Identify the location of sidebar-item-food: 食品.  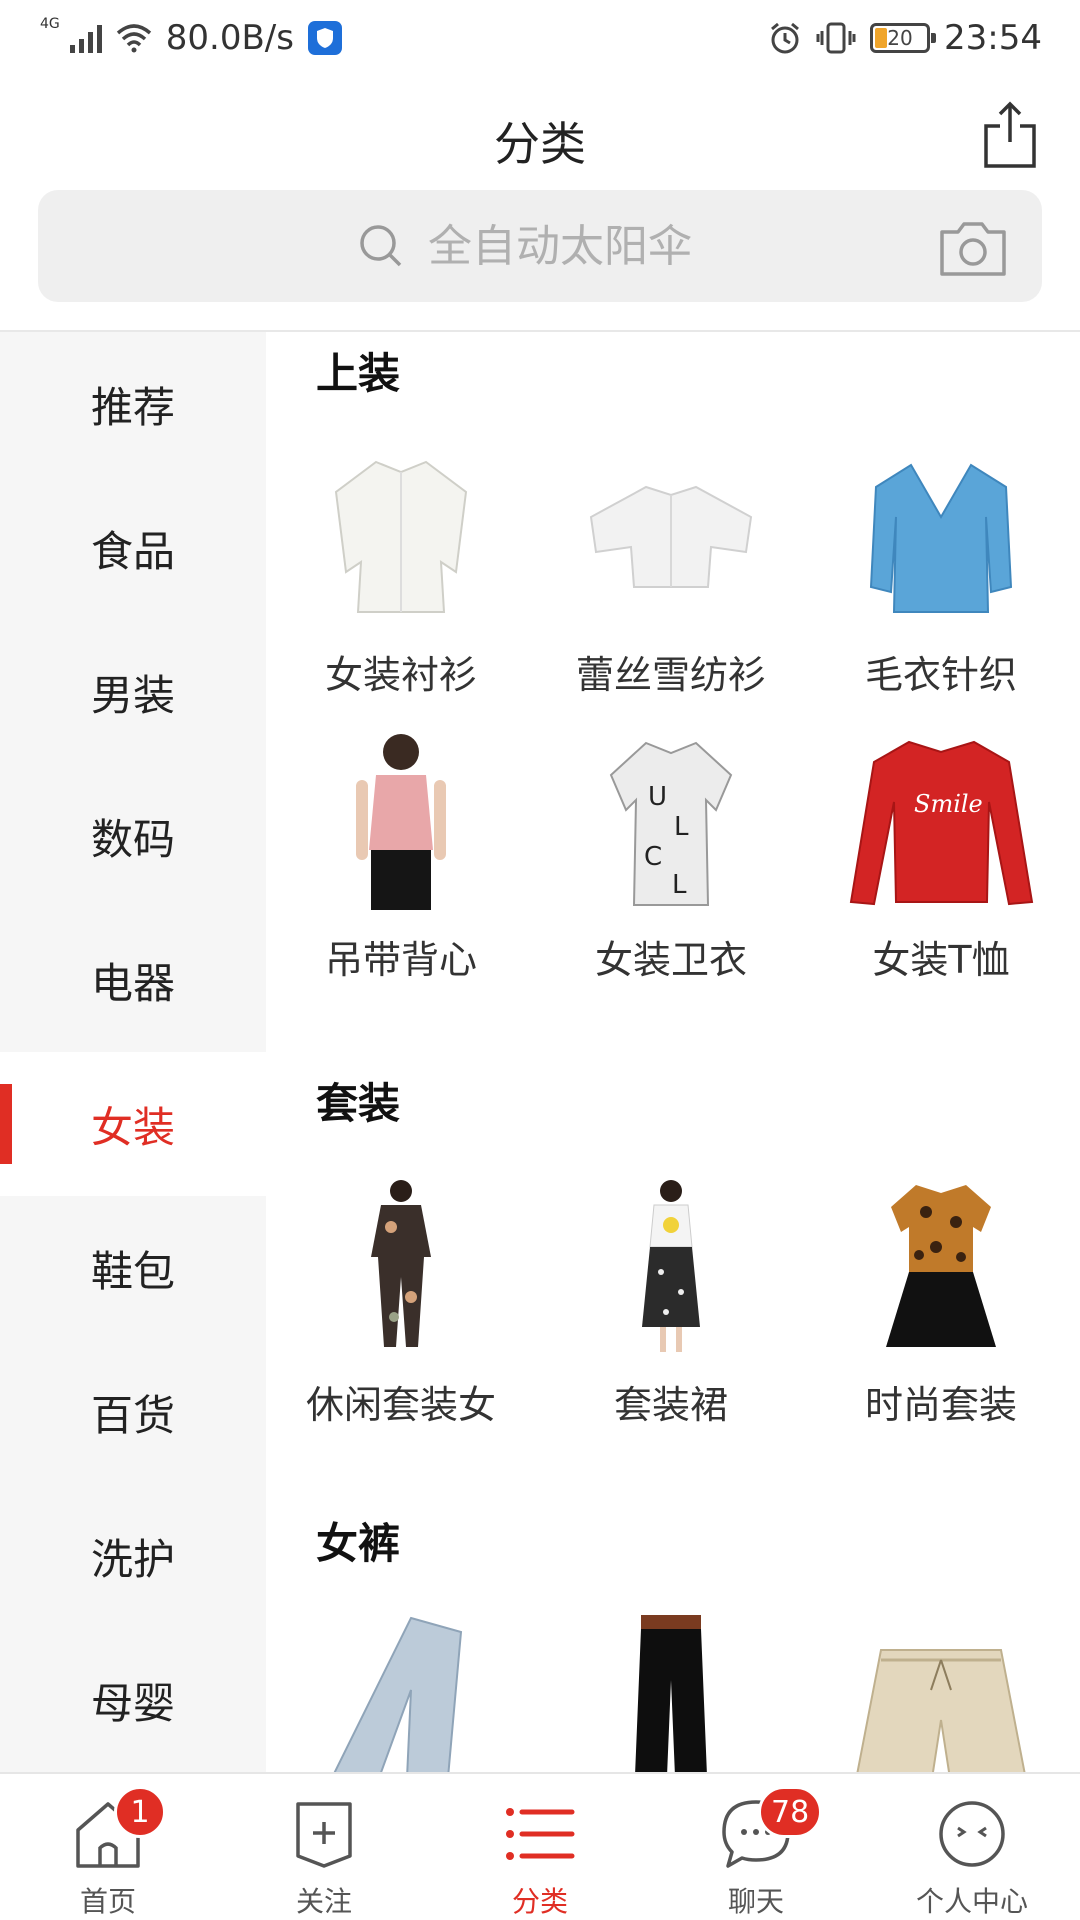
(133, 548).